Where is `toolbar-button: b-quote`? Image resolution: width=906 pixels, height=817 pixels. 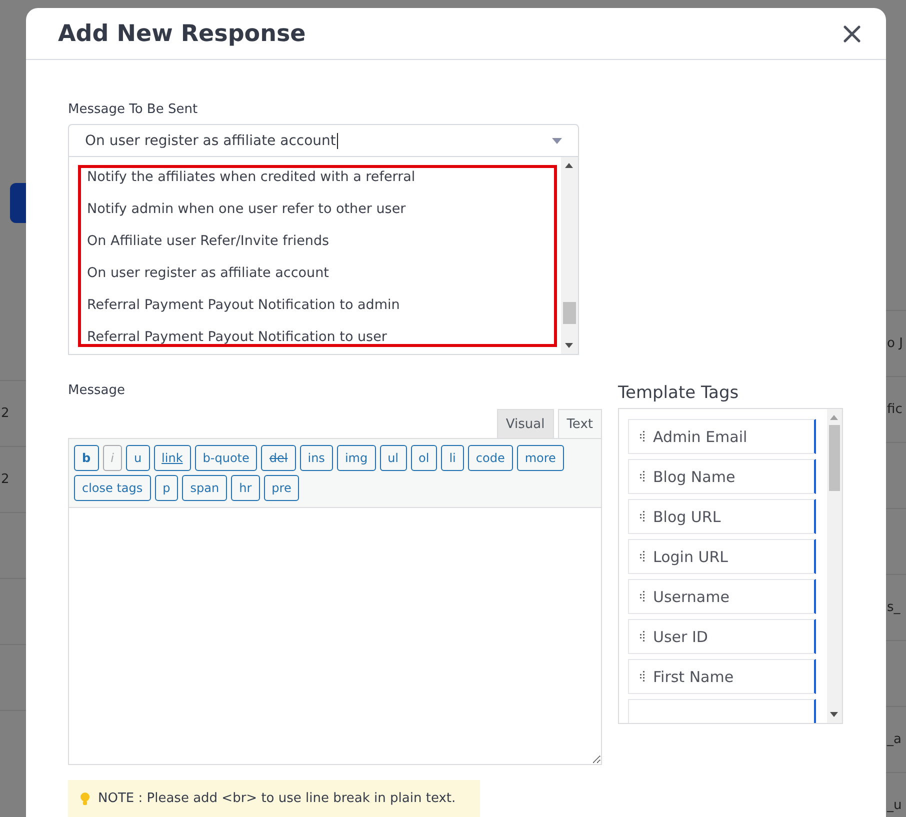 toolbar-button: b-quote is located at coordinates (226, 458).